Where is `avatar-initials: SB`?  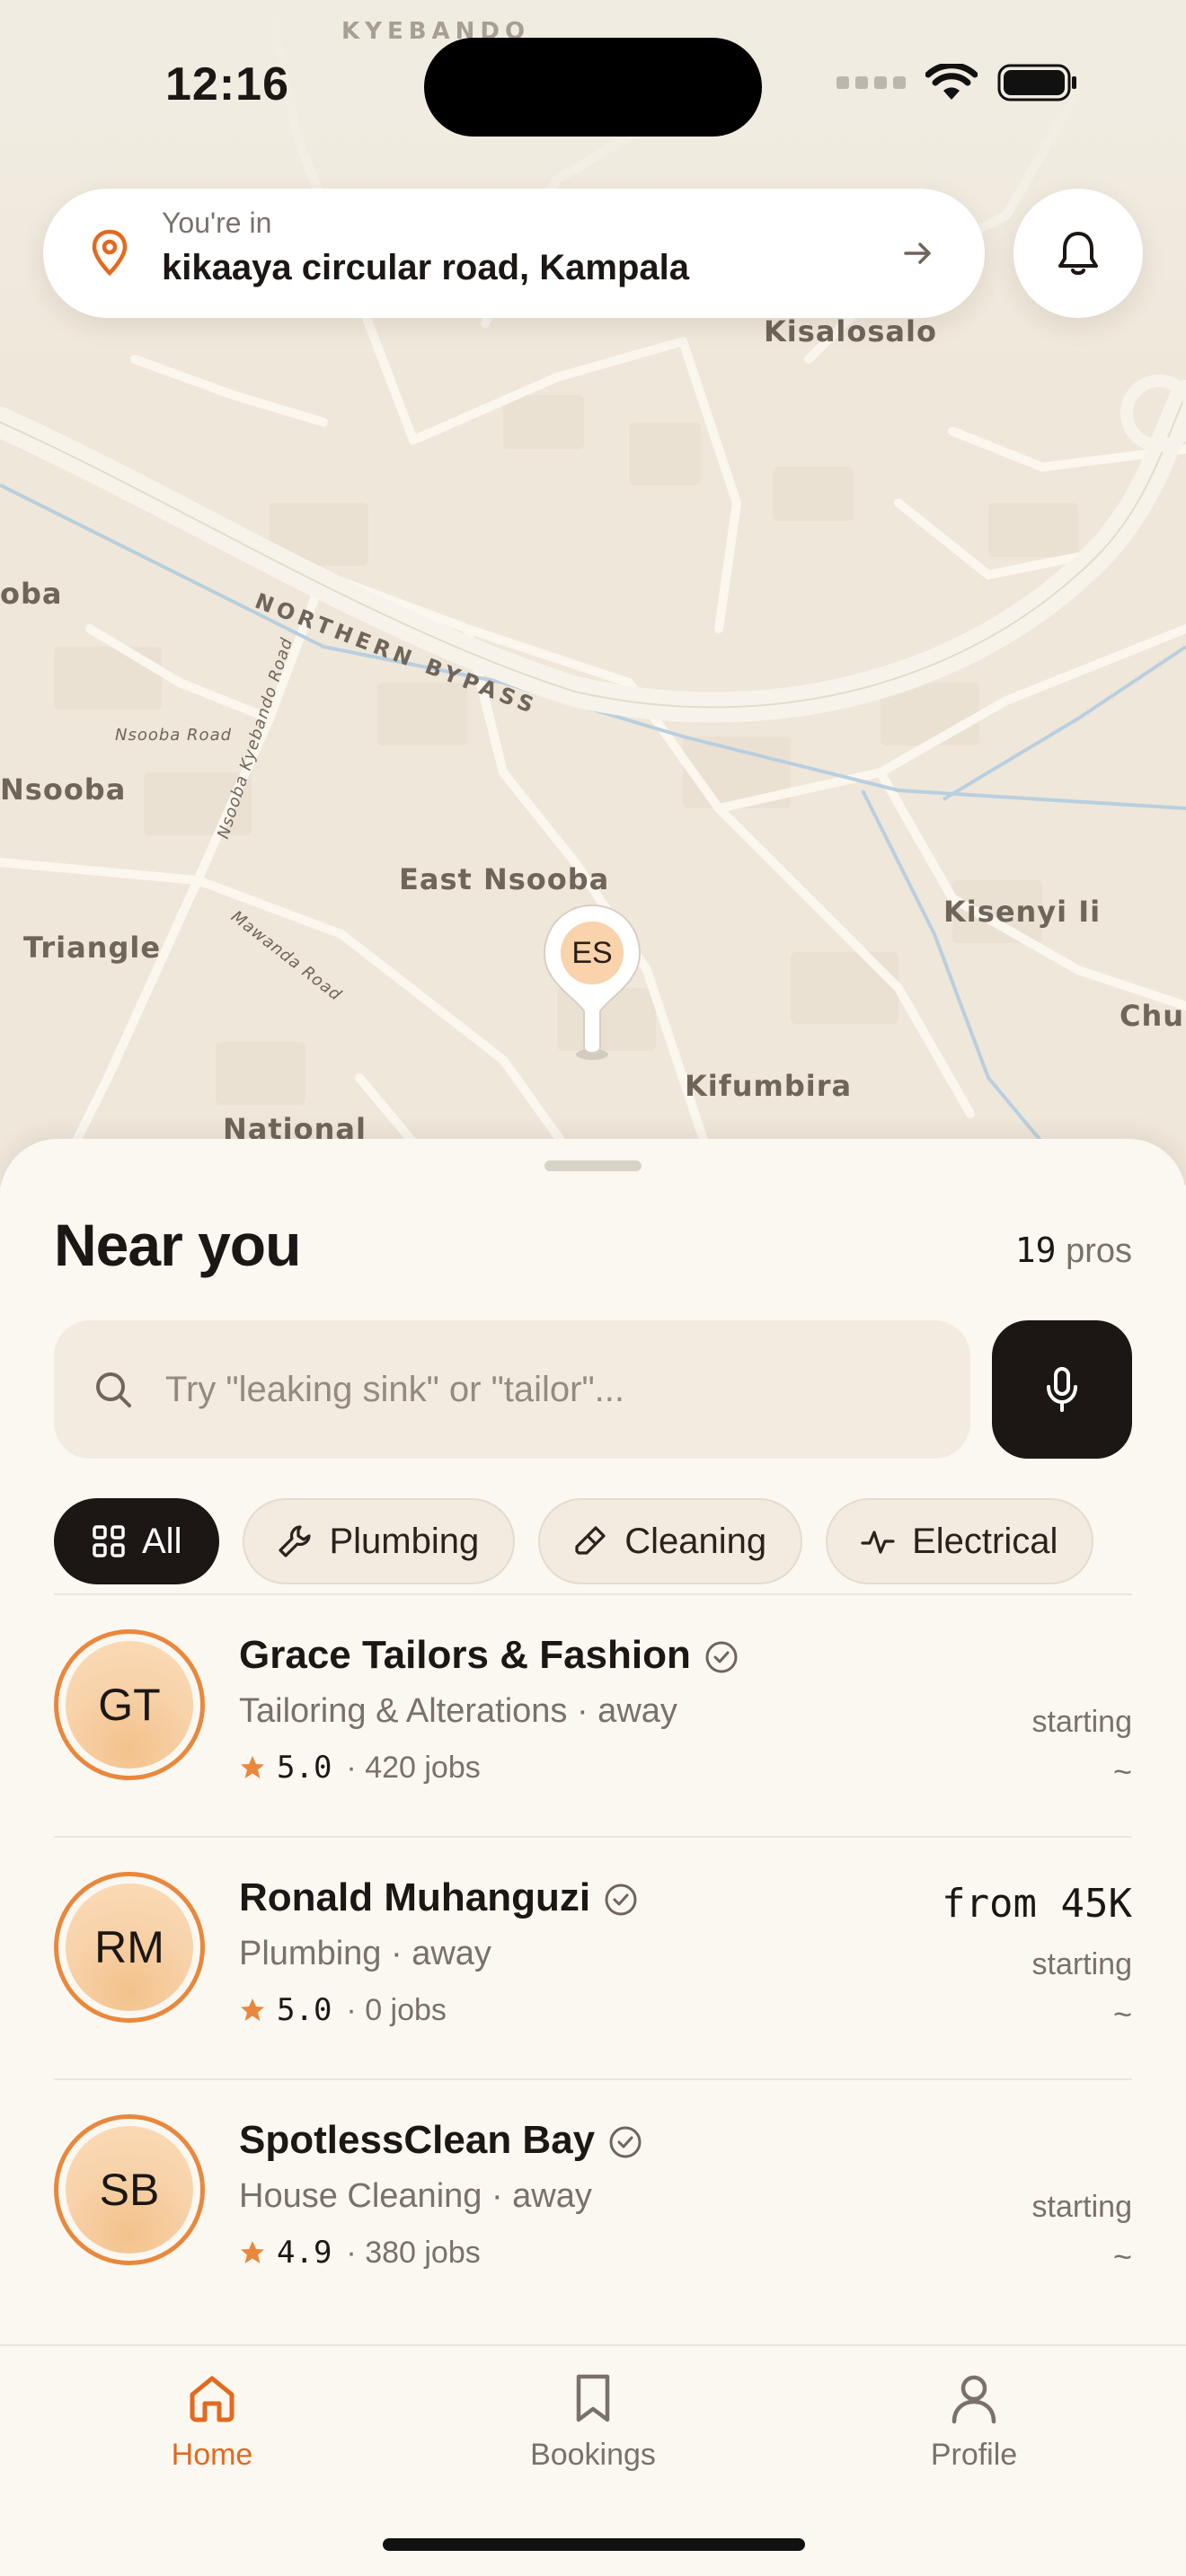 avatar-initials: SB is located at coordinates (129, 2190).